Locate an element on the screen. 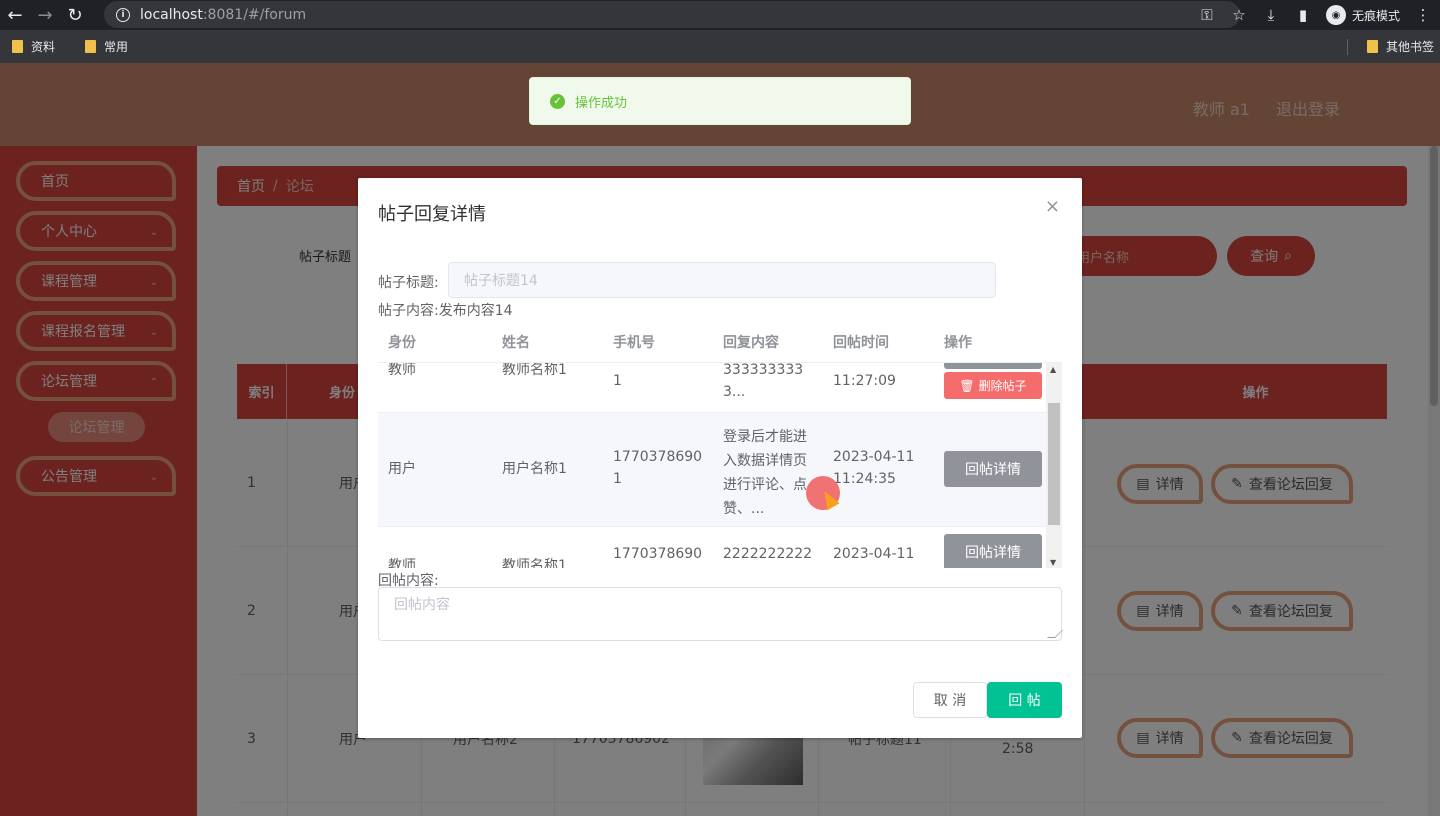 This screenshot has width=1440, height=816. key-icon: ⚿ is located at coordinates (1207, 15).